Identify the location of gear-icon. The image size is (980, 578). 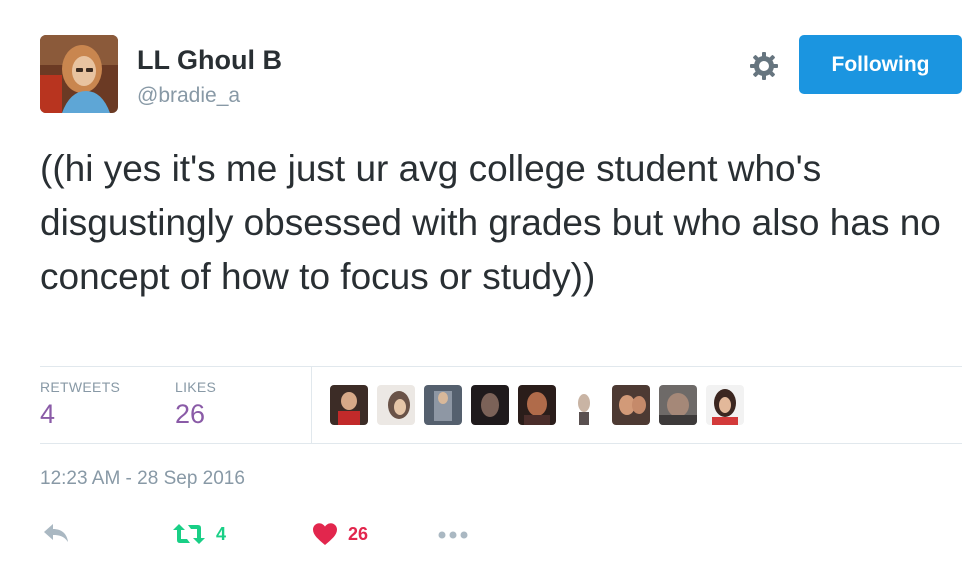
(764, 66).